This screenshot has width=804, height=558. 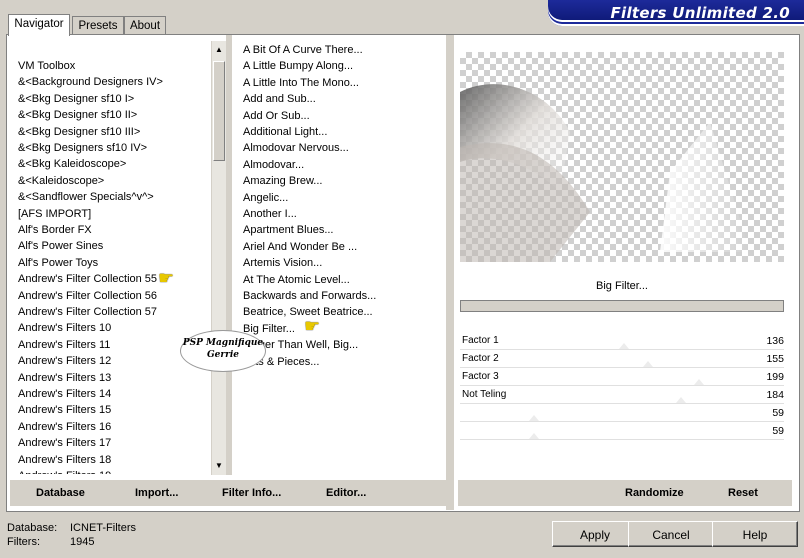 What do you see at coordinates (595, 534) in the screenshot?
I see `apply-button: Apply` at bounding box center [595, 534].